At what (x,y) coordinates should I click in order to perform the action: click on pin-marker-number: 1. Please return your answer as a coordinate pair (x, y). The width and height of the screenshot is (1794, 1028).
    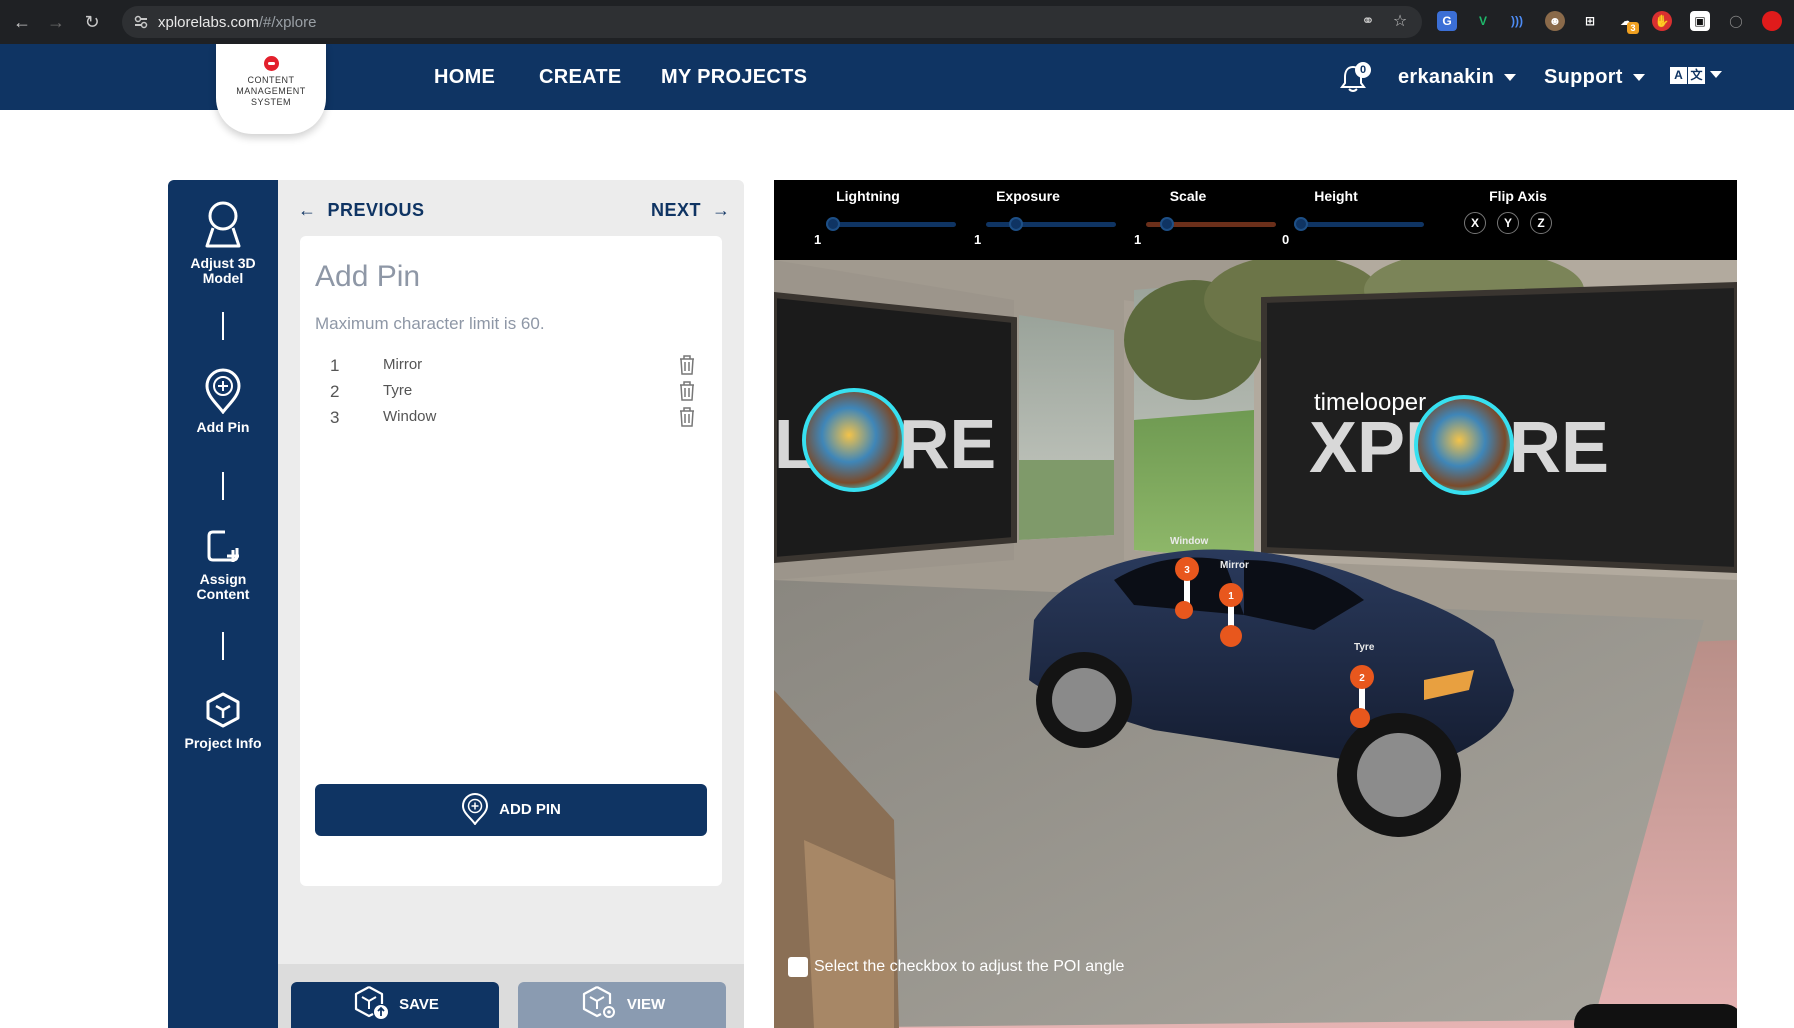
    Looking at the image, I should click on (1231, 596).